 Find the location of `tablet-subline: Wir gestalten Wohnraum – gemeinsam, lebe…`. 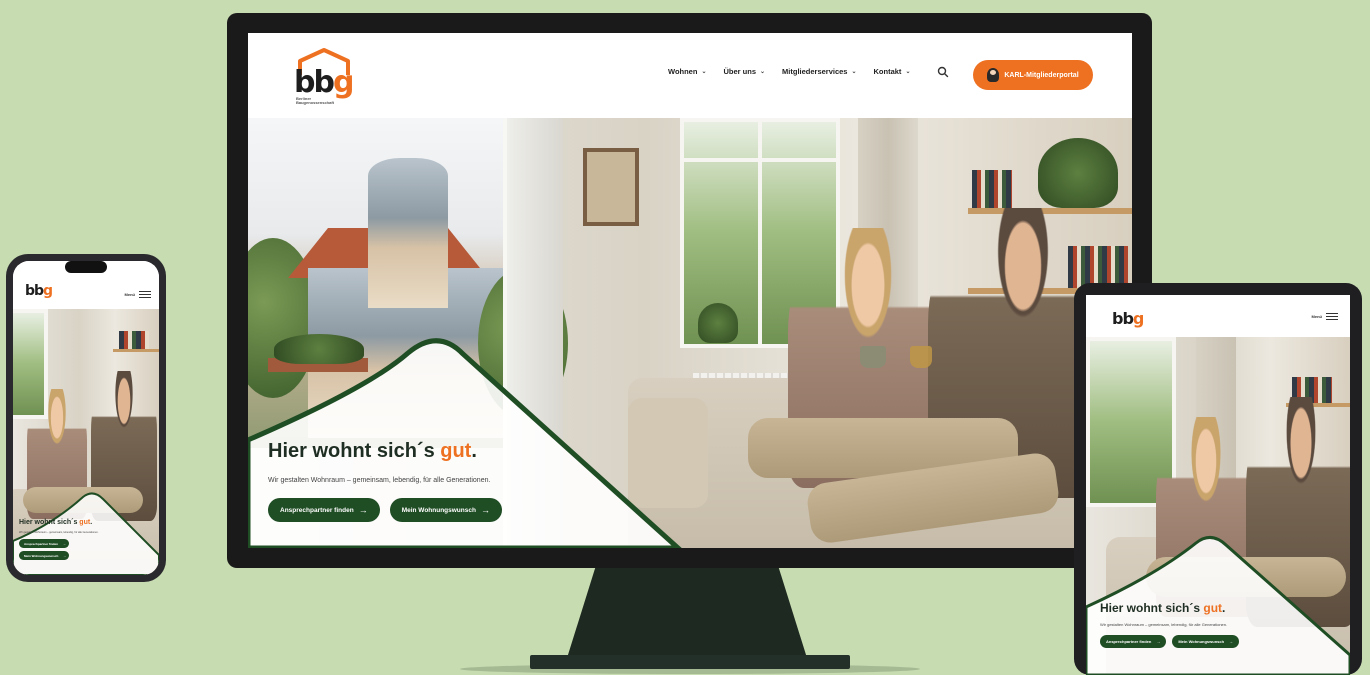

tablet-subline: Wir gestalten Wohnraum – gemeinsam, lebe… is located at coordinates (1164, 624).